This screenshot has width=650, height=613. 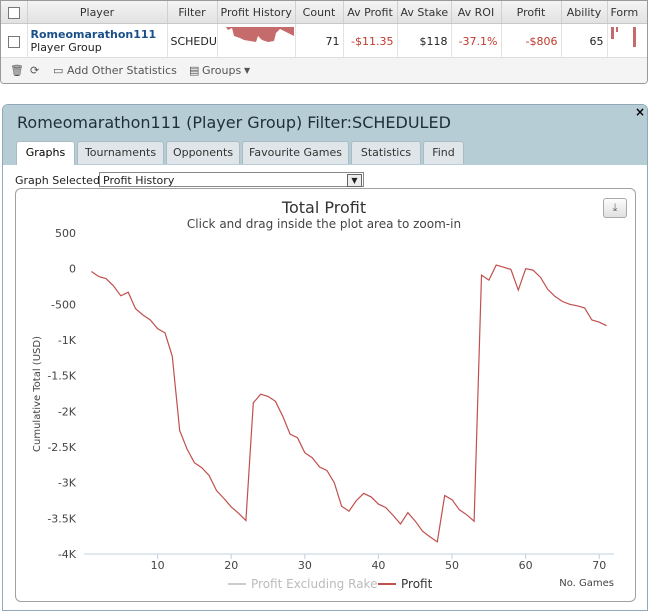 What do you see at coordinates (72, 269) in the screenshot?
I see `y-tick-label: 0` at bounding box center [72, 269].